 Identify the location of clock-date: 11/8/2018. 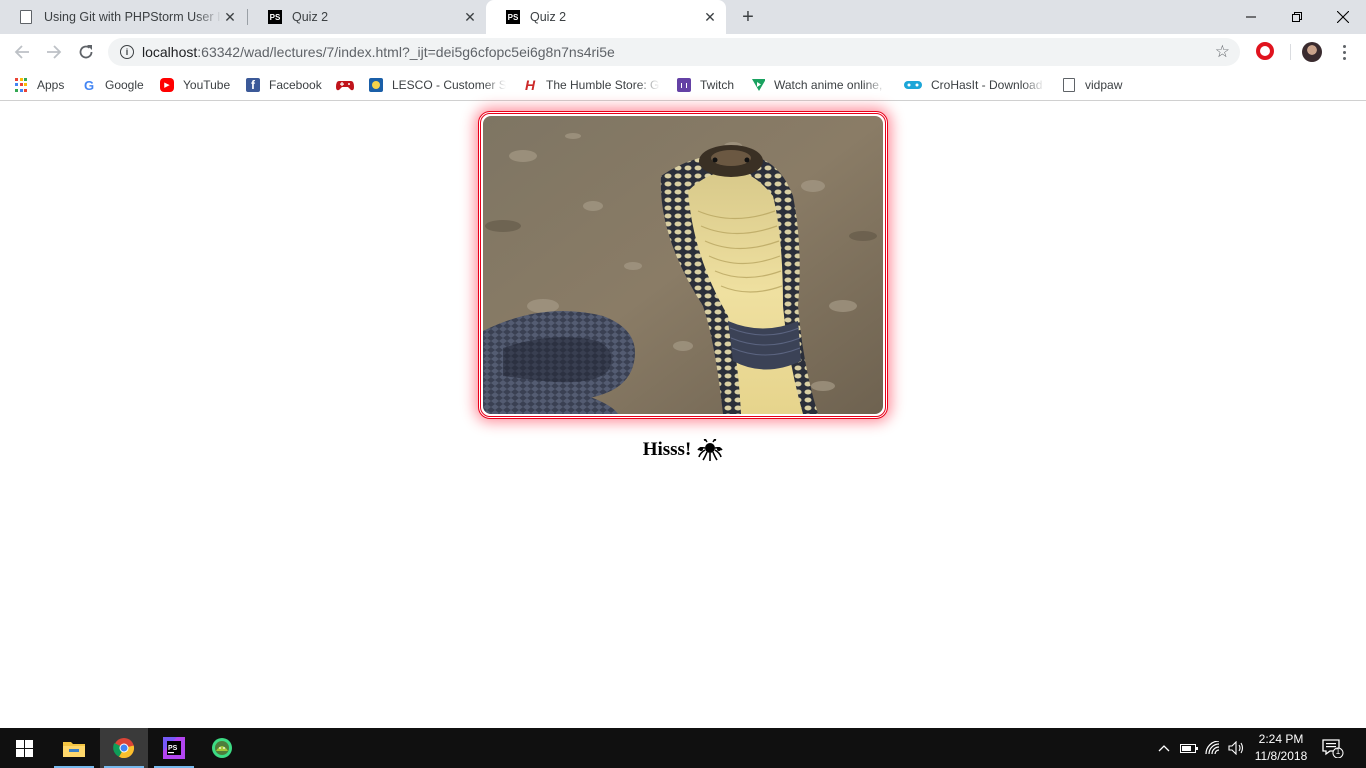
(1281, 756).